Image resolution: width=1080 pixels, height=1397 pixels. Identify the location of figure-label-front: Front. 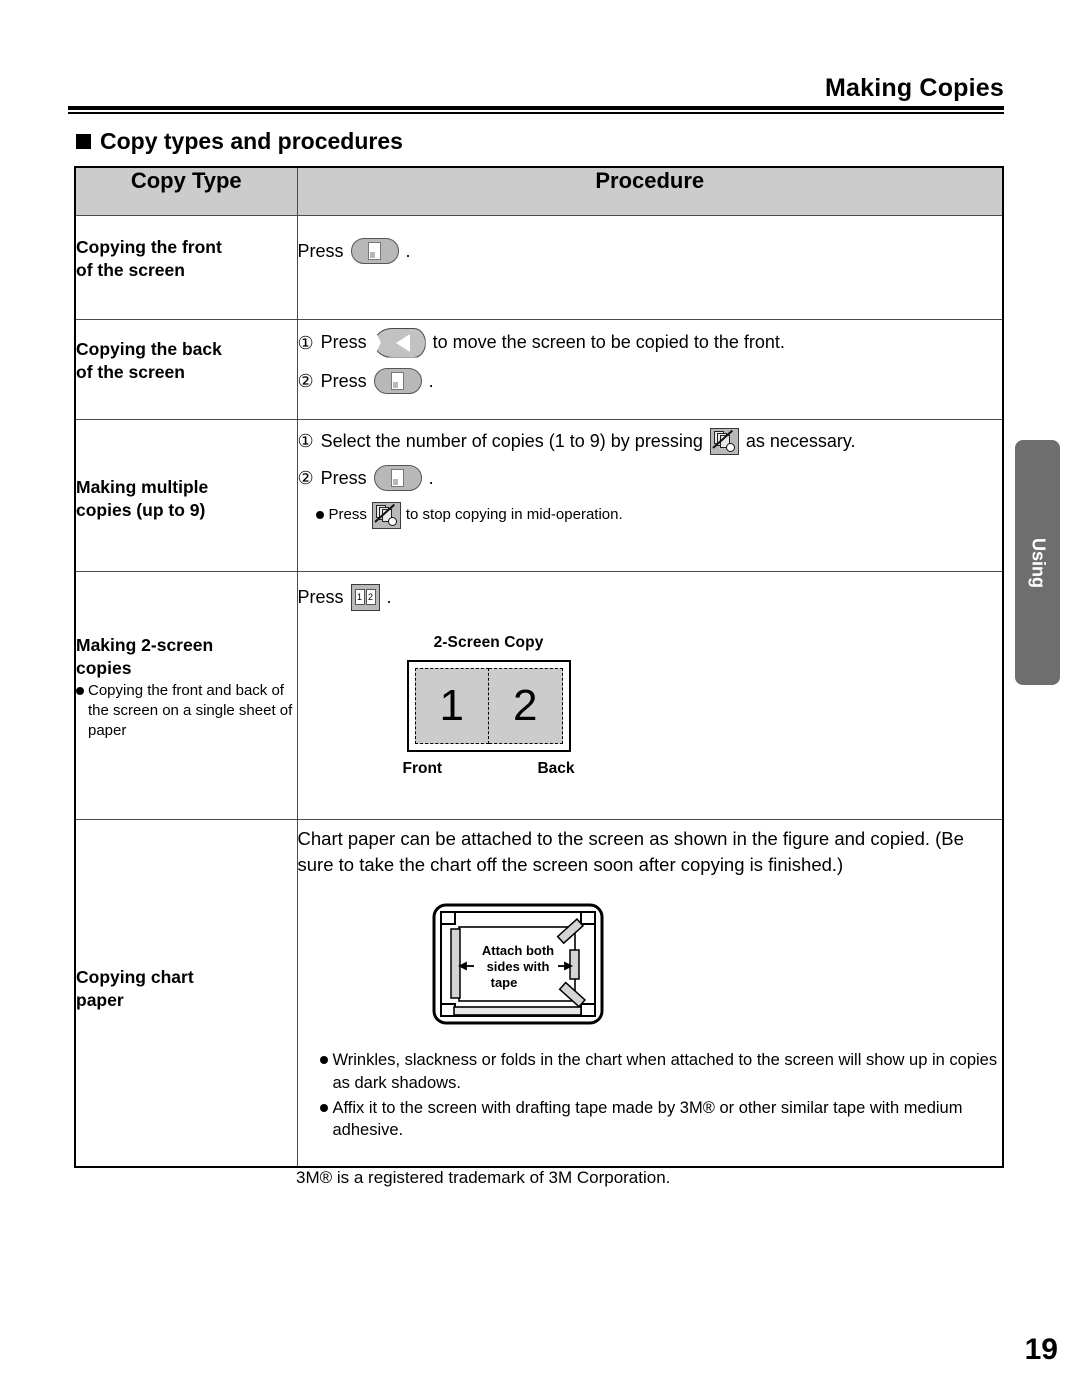
(422, 768).